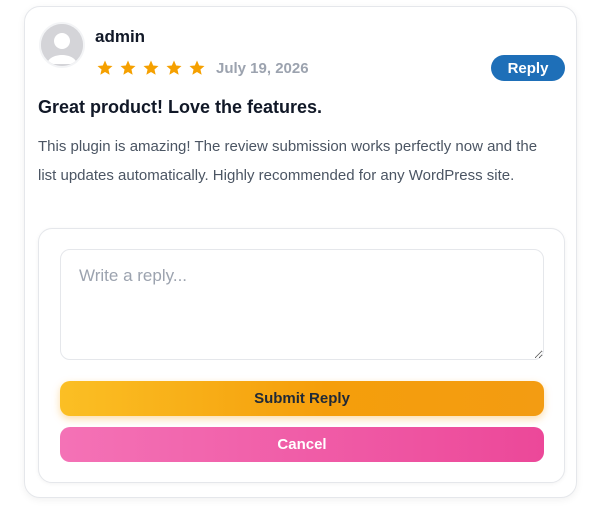 Image resolution: width=601 pixels, height=510 pixels. Describe the element at coordinates (302, 398) in the screenshot. I see `submit-reply-button: Submit Reply` at that location.